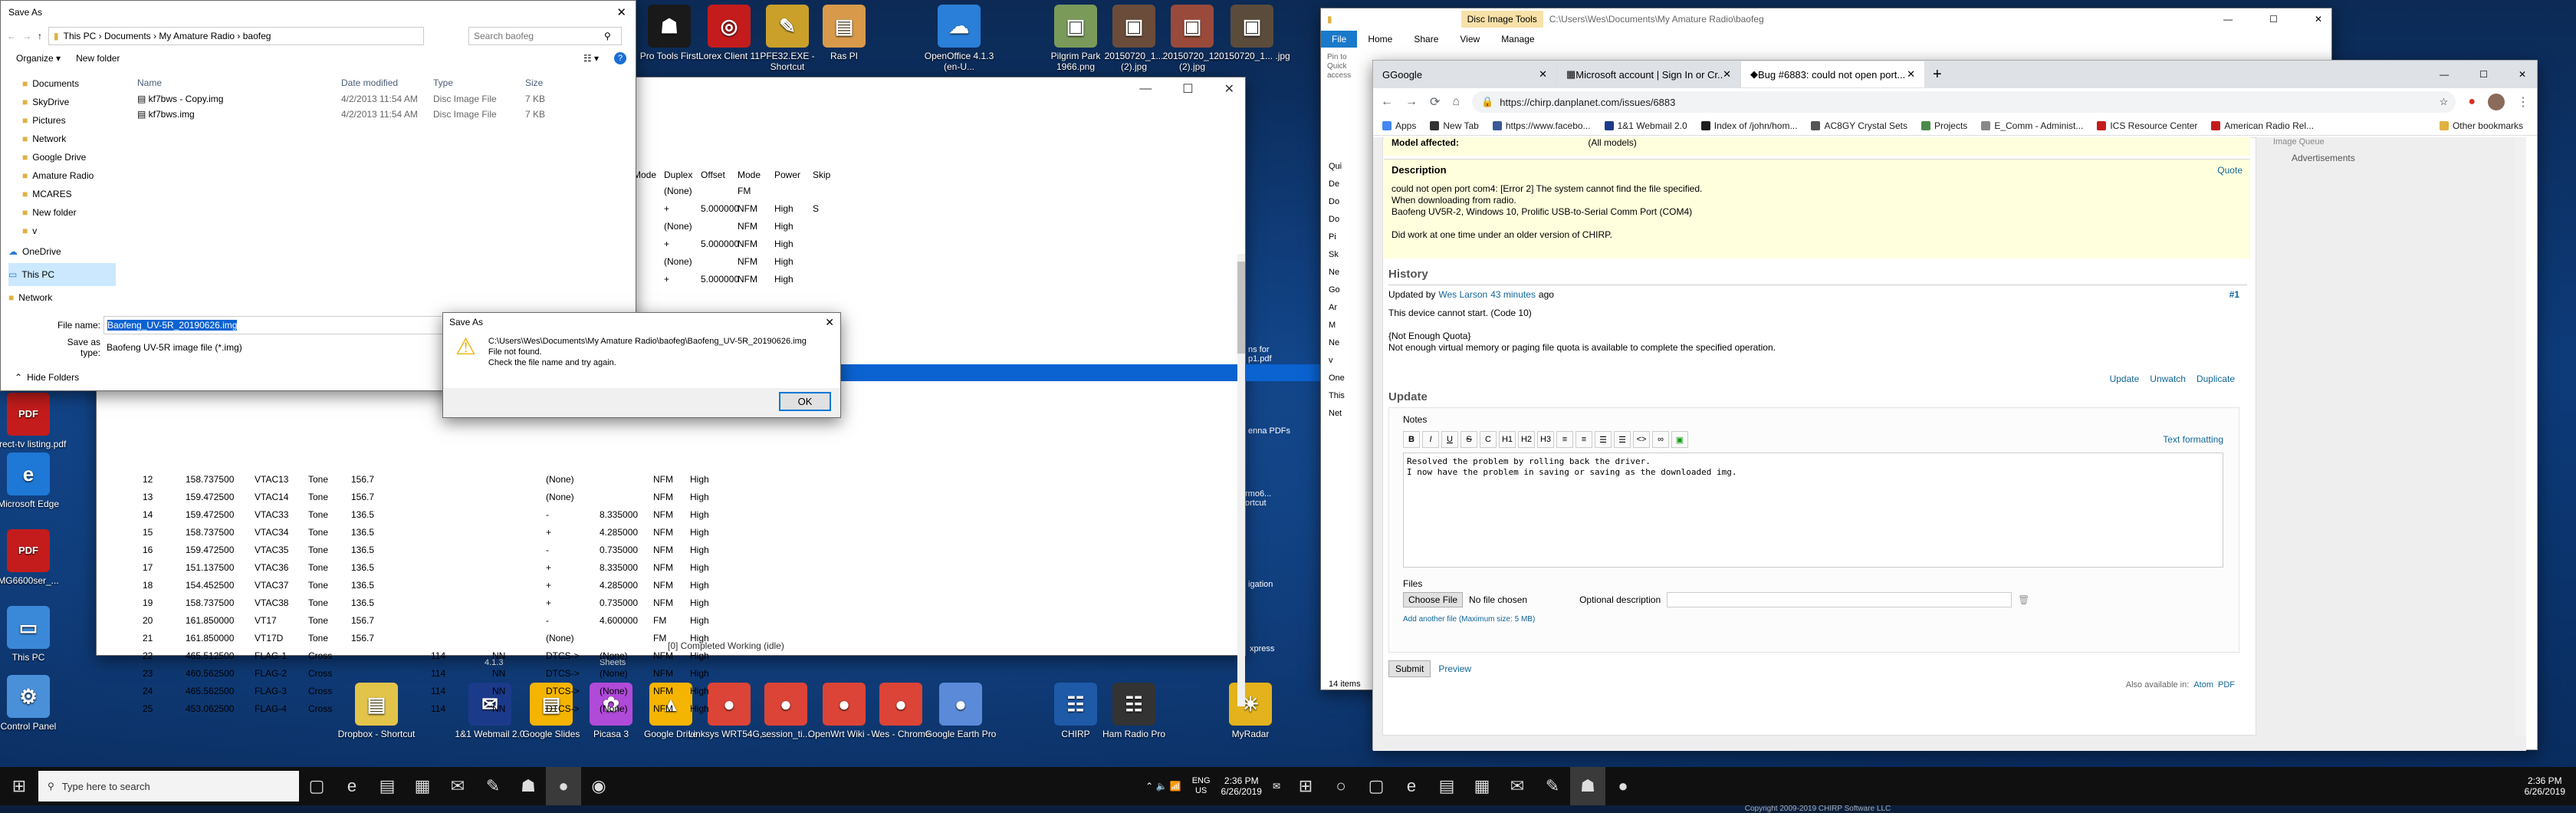 The height and width of the screenshot is (813, 2576). What do you see at coordinates (36, 481) in the screenshot?
I see `desktop-icon: e Microsoft Edge` at bounding box center [36, 481].